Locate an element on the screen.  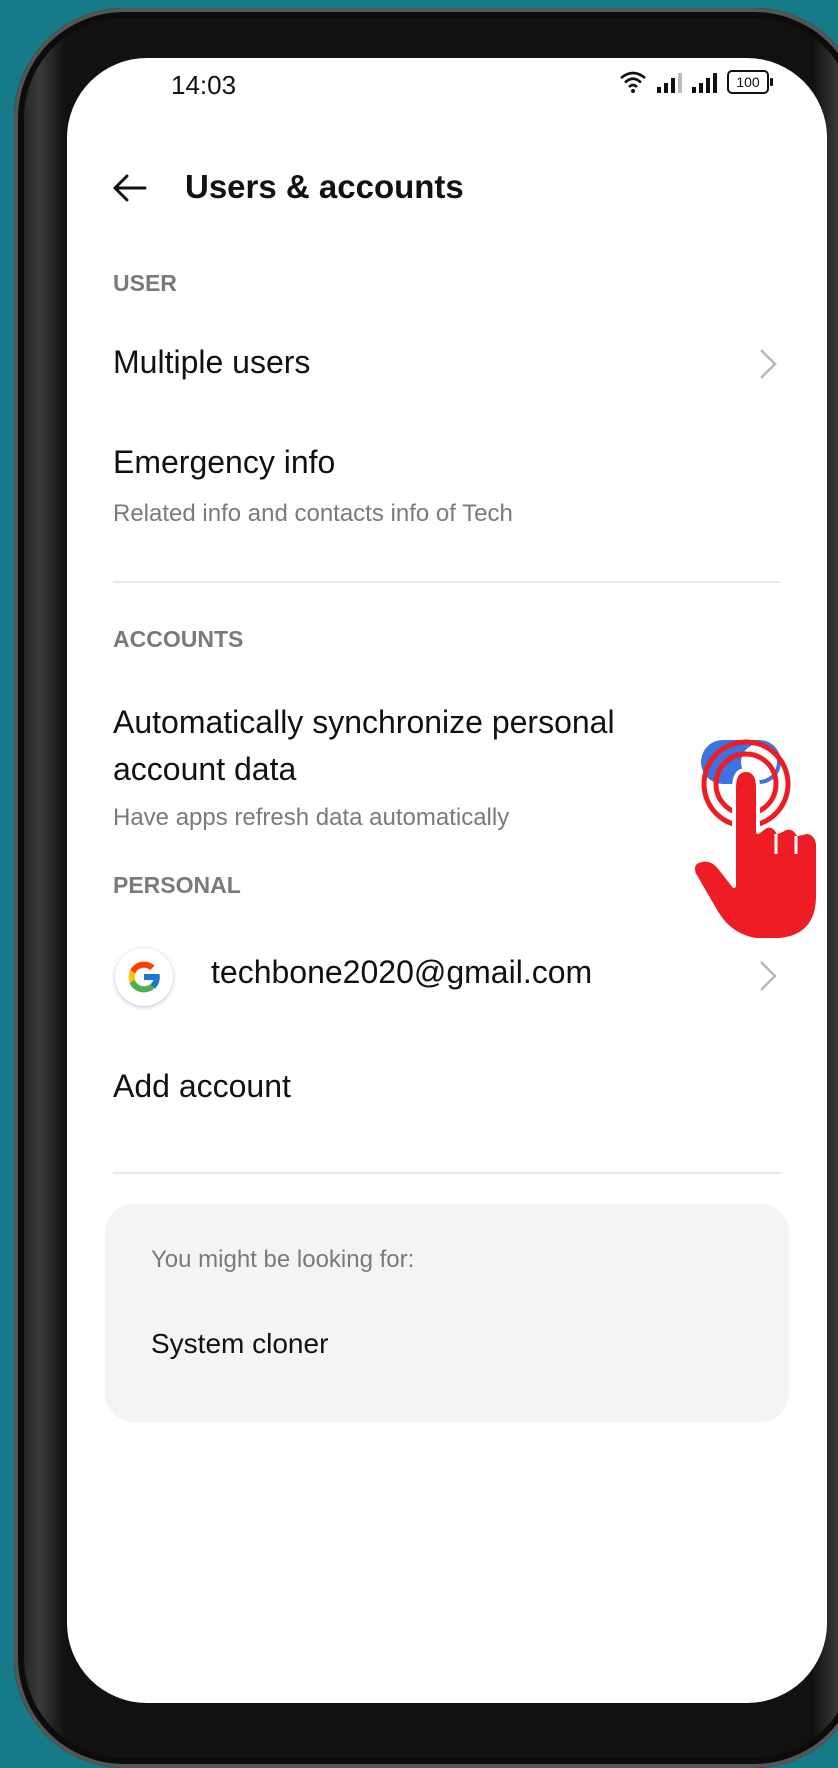
wifi-icon is located at coordinates (633, 82).